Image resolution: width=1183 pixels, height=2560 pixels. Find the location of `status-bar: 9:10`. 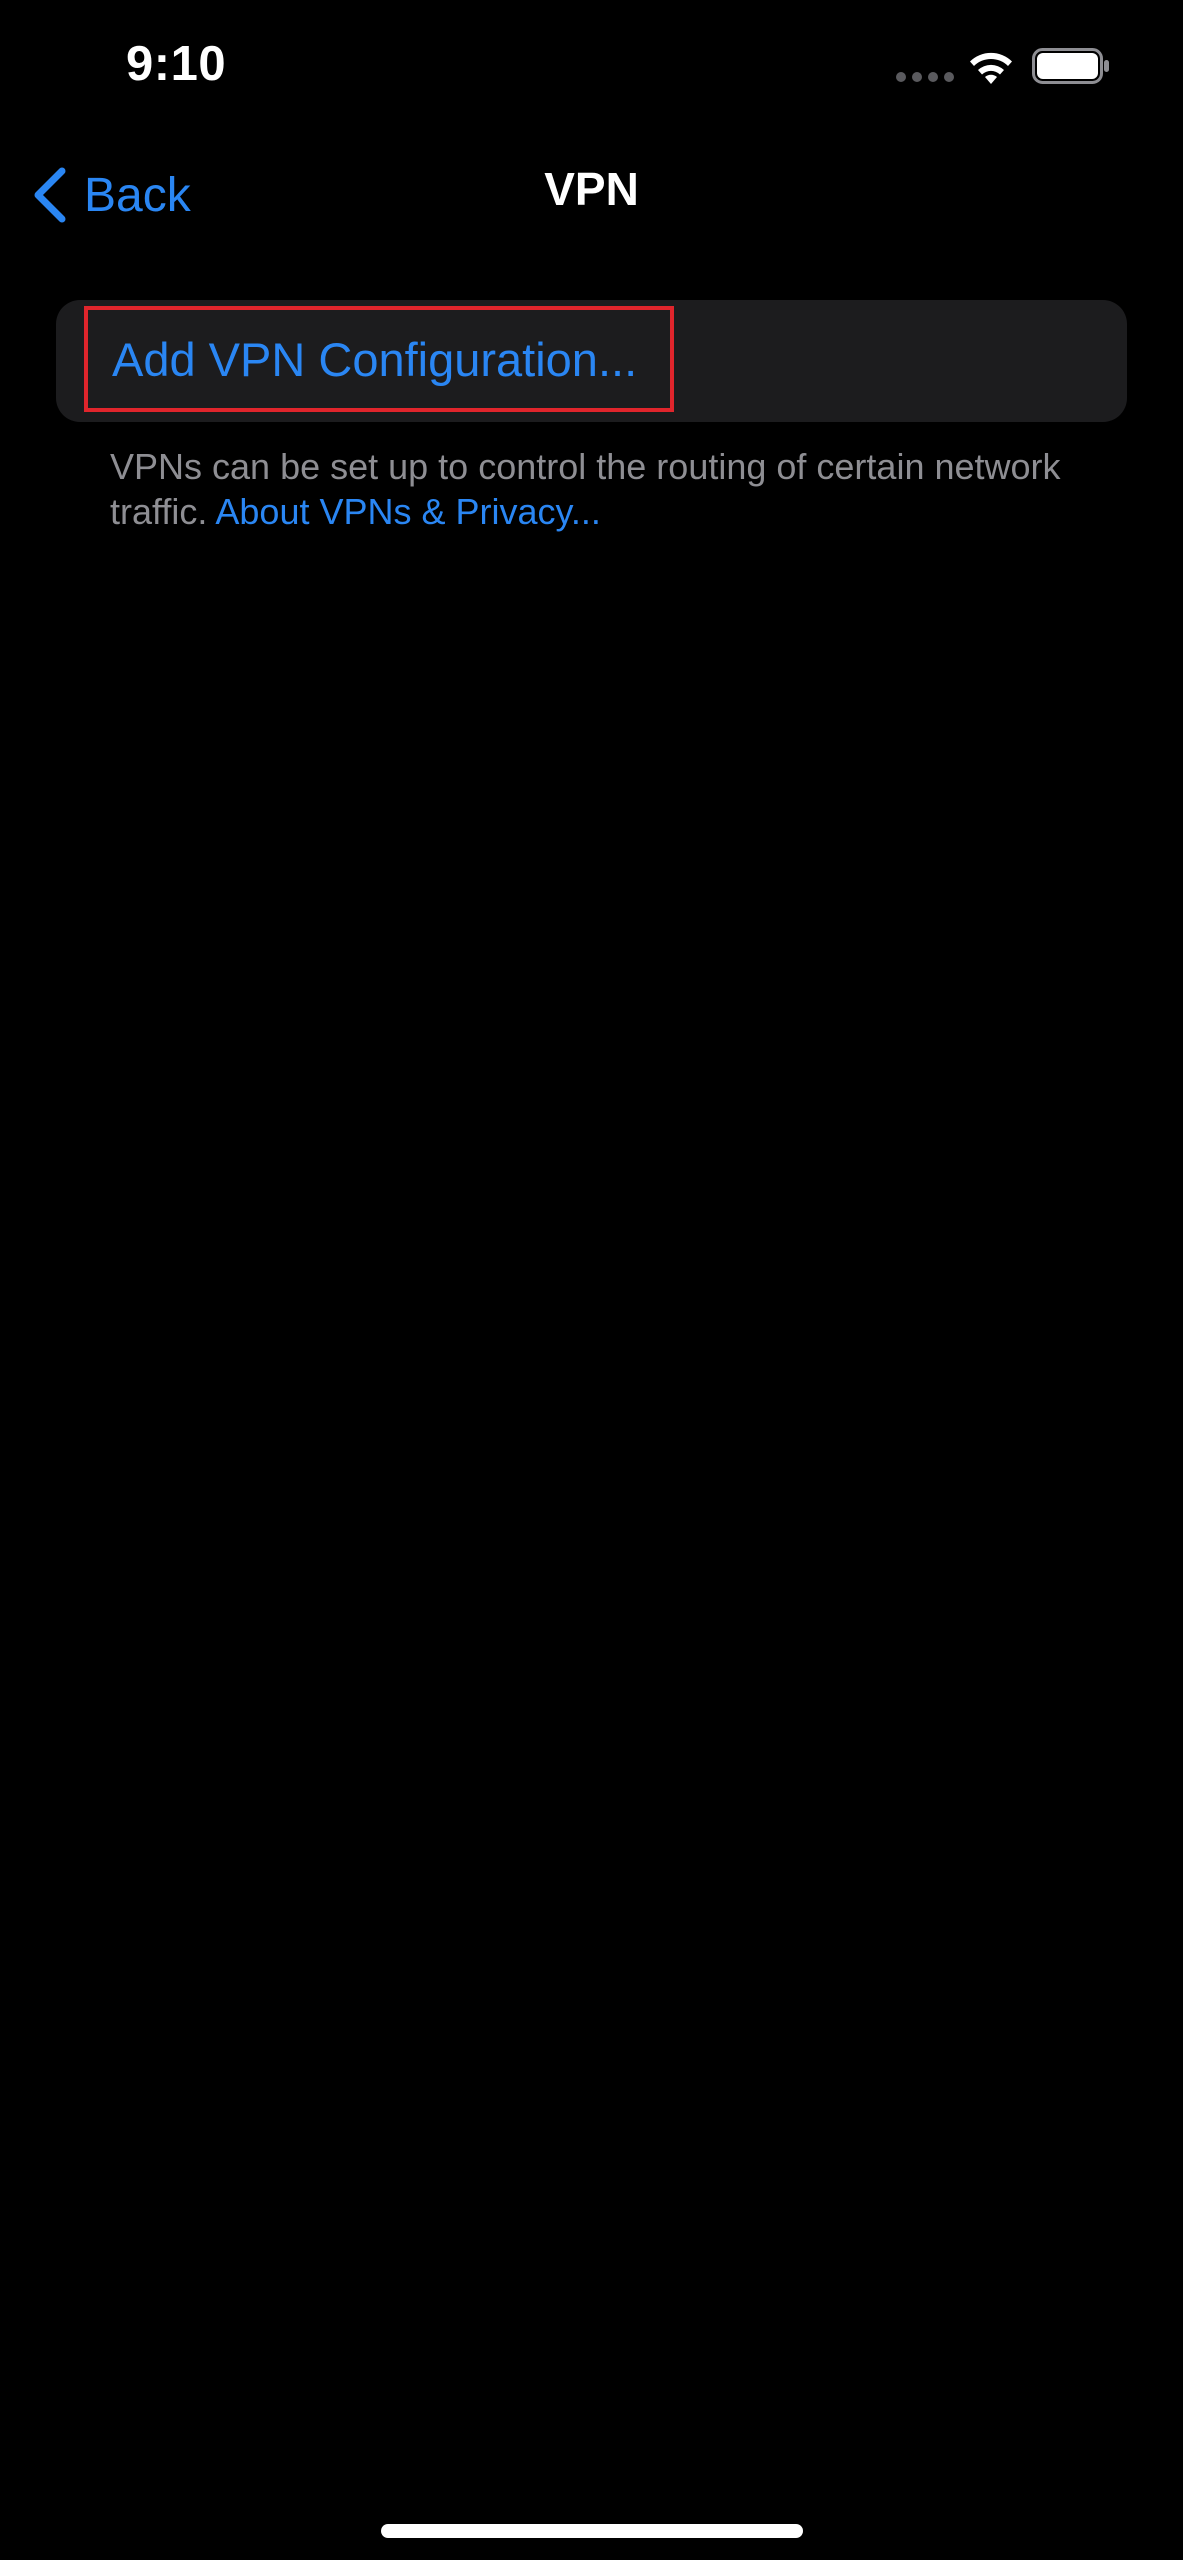

status-bar: 9:10 is located at coordinates (591, 70).